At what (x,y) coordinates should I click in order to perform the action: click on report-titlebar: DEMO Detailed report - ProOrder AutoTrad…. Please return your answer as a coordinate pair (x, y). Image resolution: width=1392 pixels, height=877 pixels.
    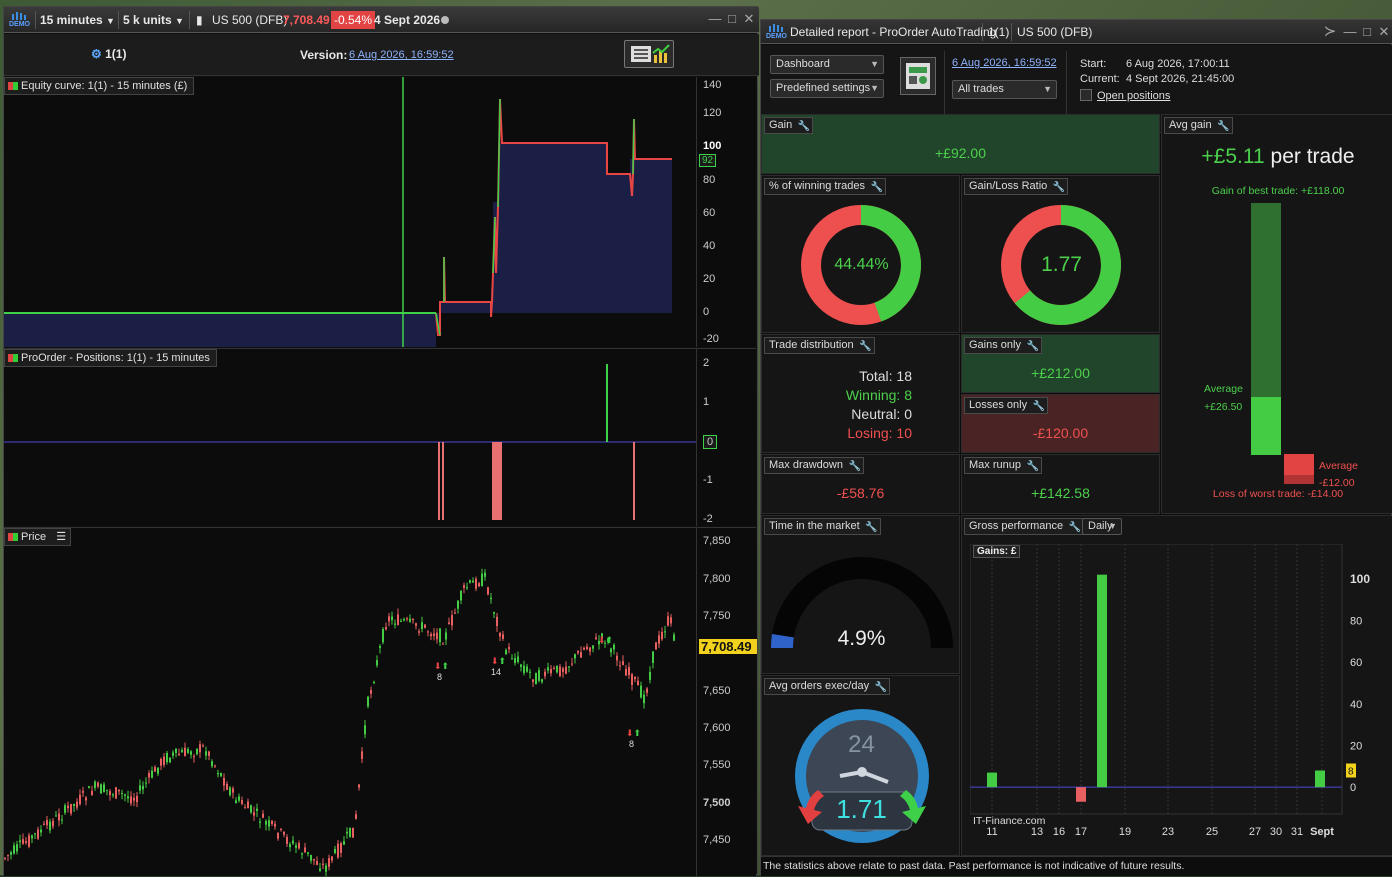
    Looking at the image, I should click on (1076, 32).